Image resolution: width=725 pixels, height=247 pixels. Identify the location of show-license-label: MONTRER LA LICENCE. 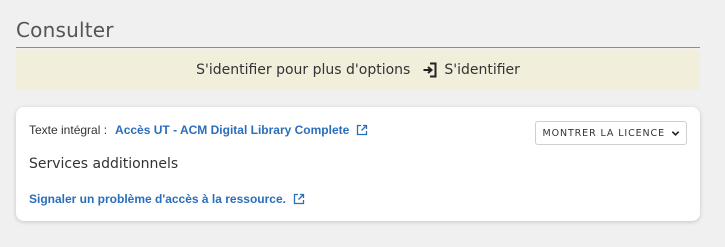
(603, 133).